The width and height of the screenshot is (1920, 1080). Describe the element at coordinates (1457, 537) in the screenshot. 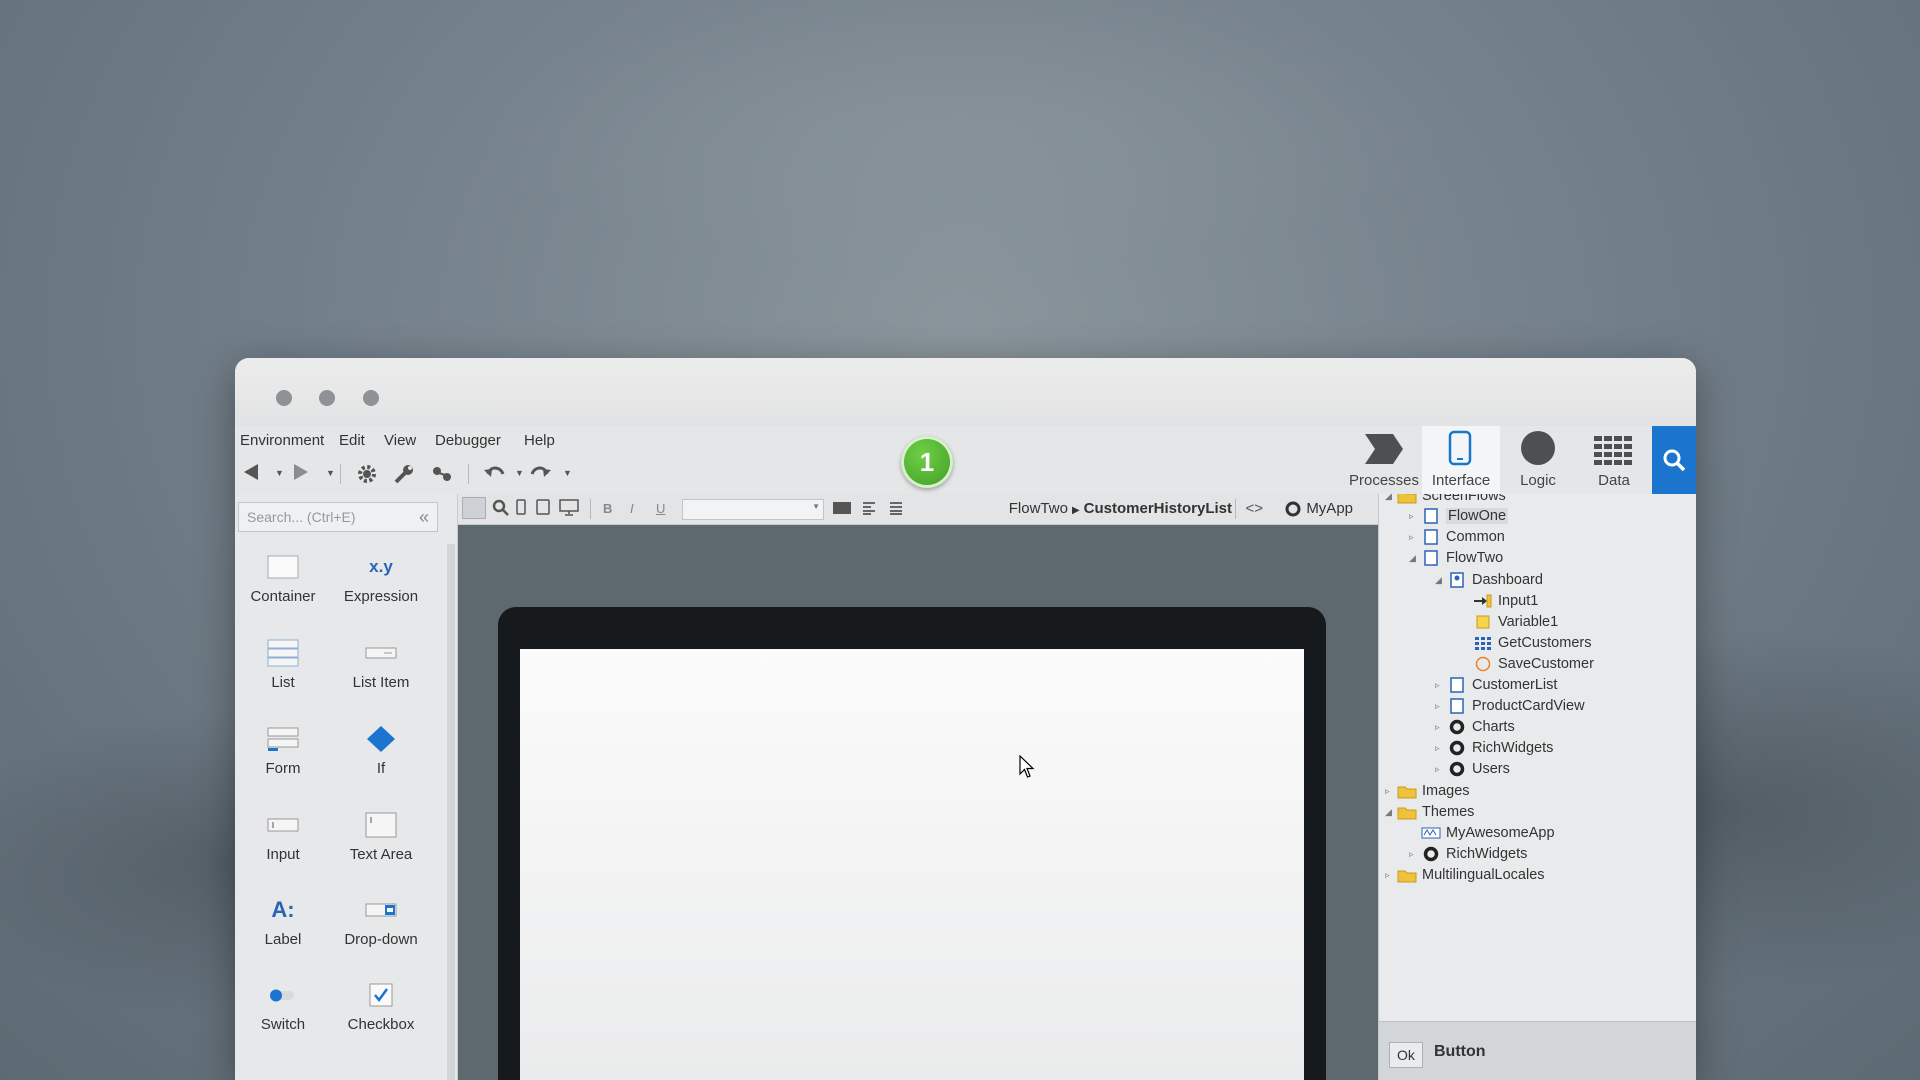

I see `tree-item-common: ▹ Common` at that location.